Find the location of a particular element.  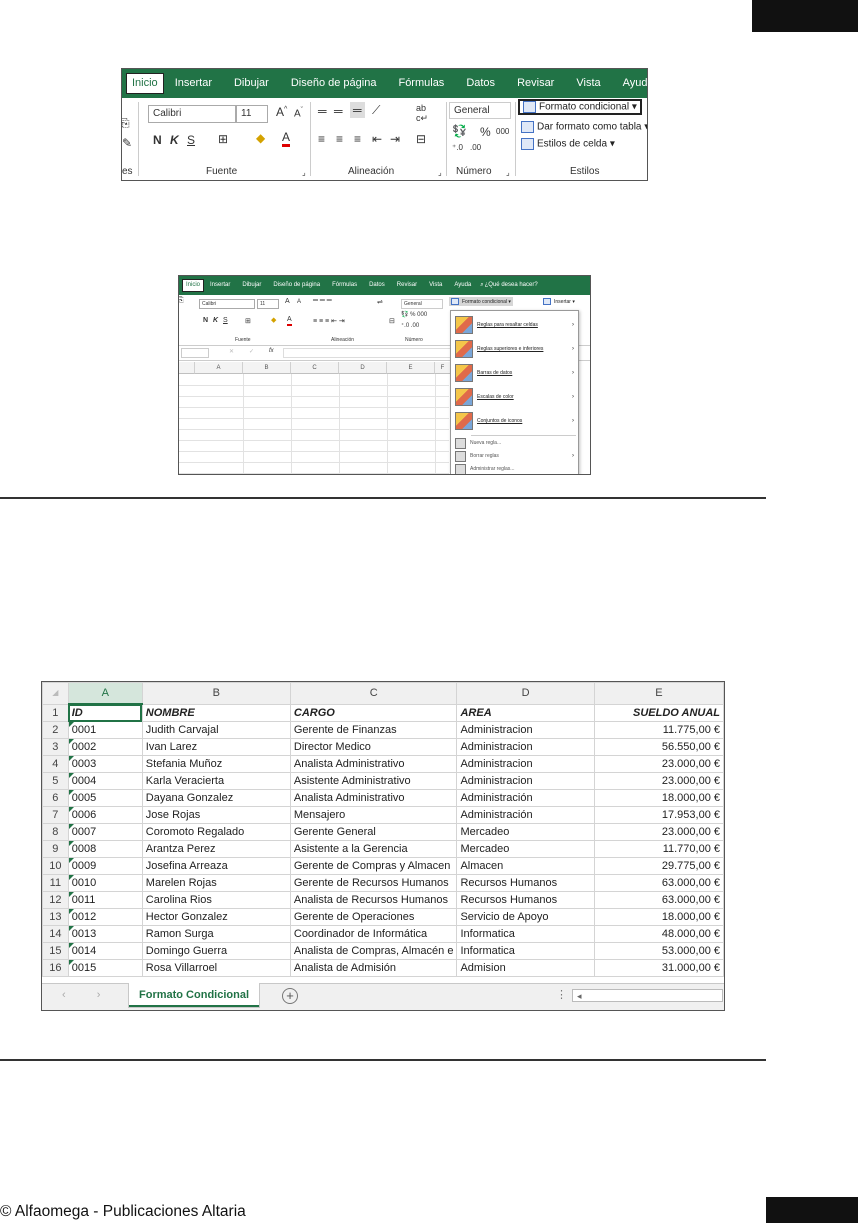

merge-center-icon: ⊟ is located at coordinates (421, 139).